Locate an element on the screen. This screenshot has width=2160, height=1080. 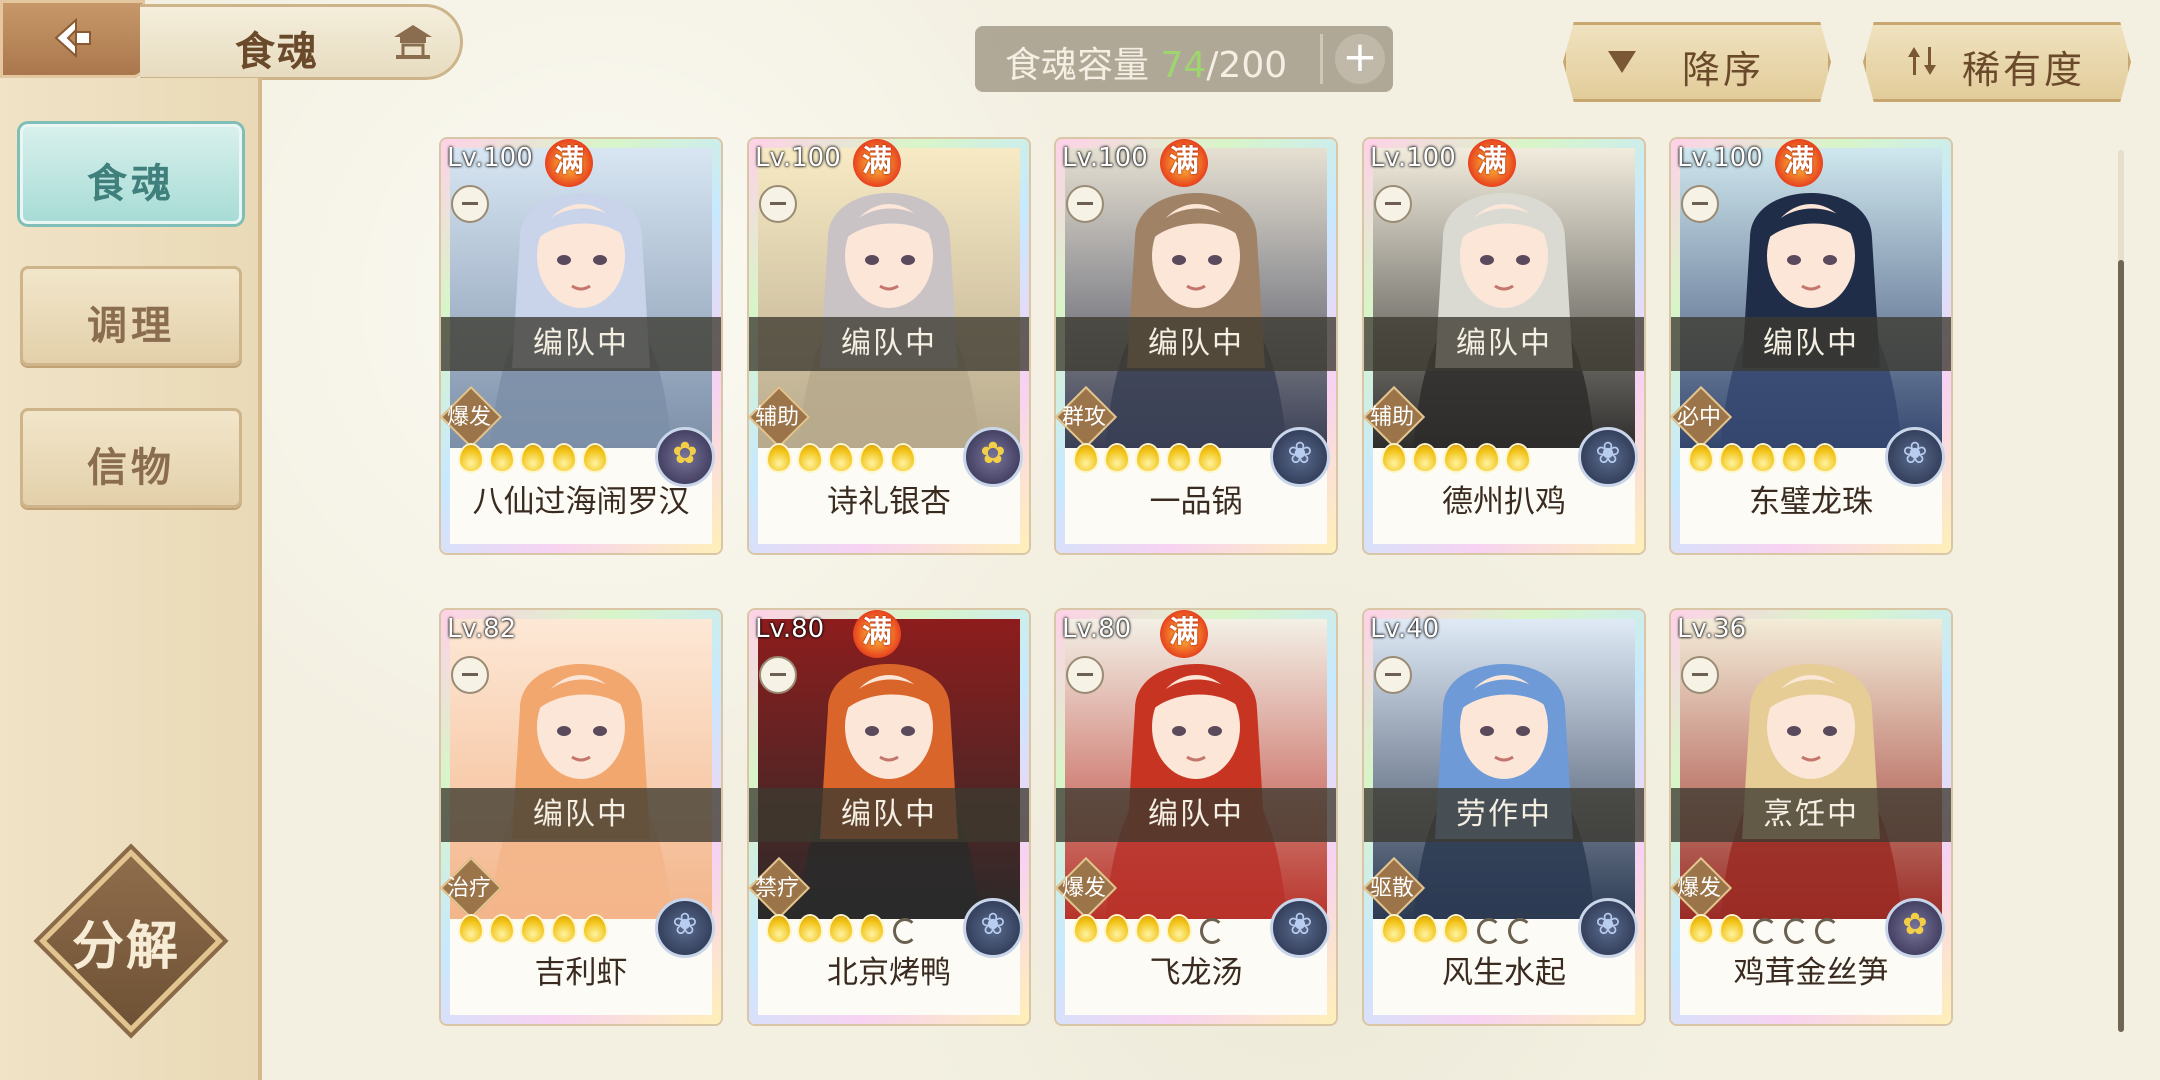
add-capacity-button: + is located at coordinates (1360, 59).